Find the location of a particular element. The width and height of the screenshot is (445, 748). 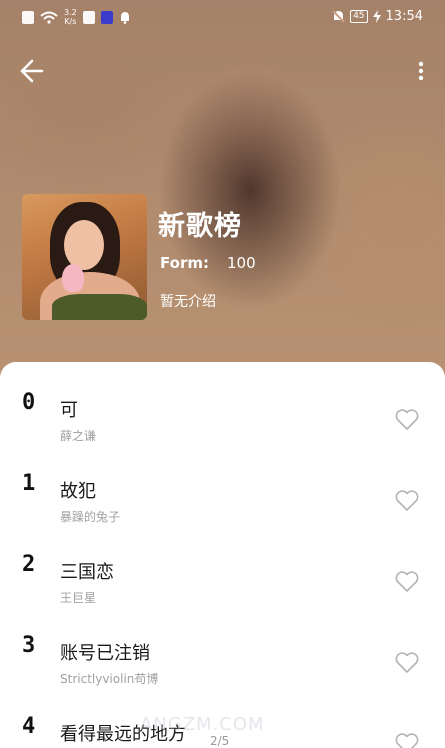

more-vertical-icon is located at coordinates (421, 71).